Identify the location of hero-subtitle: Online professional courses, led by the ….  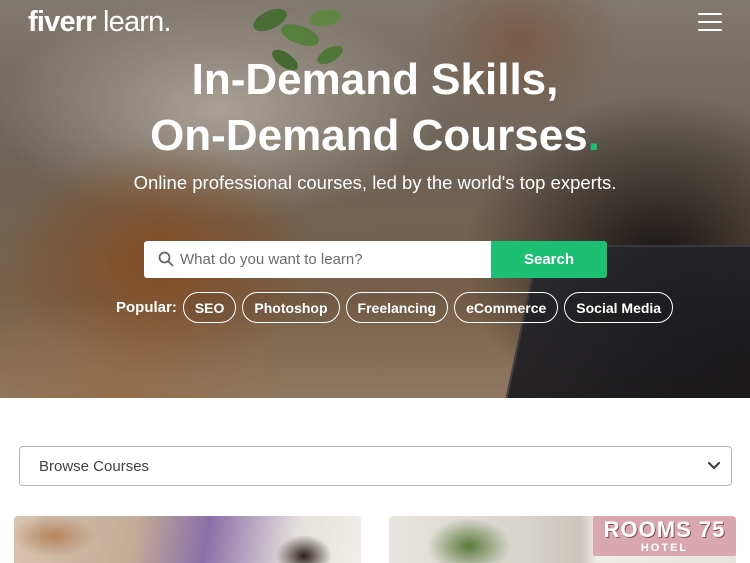
(375, 182).